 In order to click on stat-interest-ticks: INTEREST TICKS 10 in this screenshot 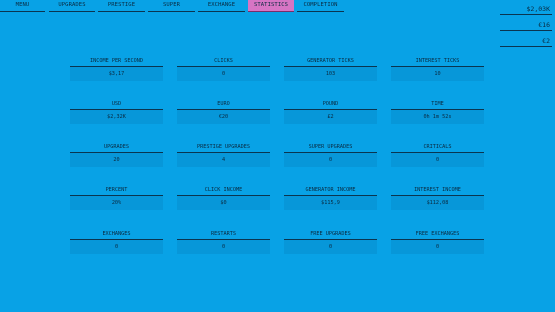, I will do `click(437, 68)`.